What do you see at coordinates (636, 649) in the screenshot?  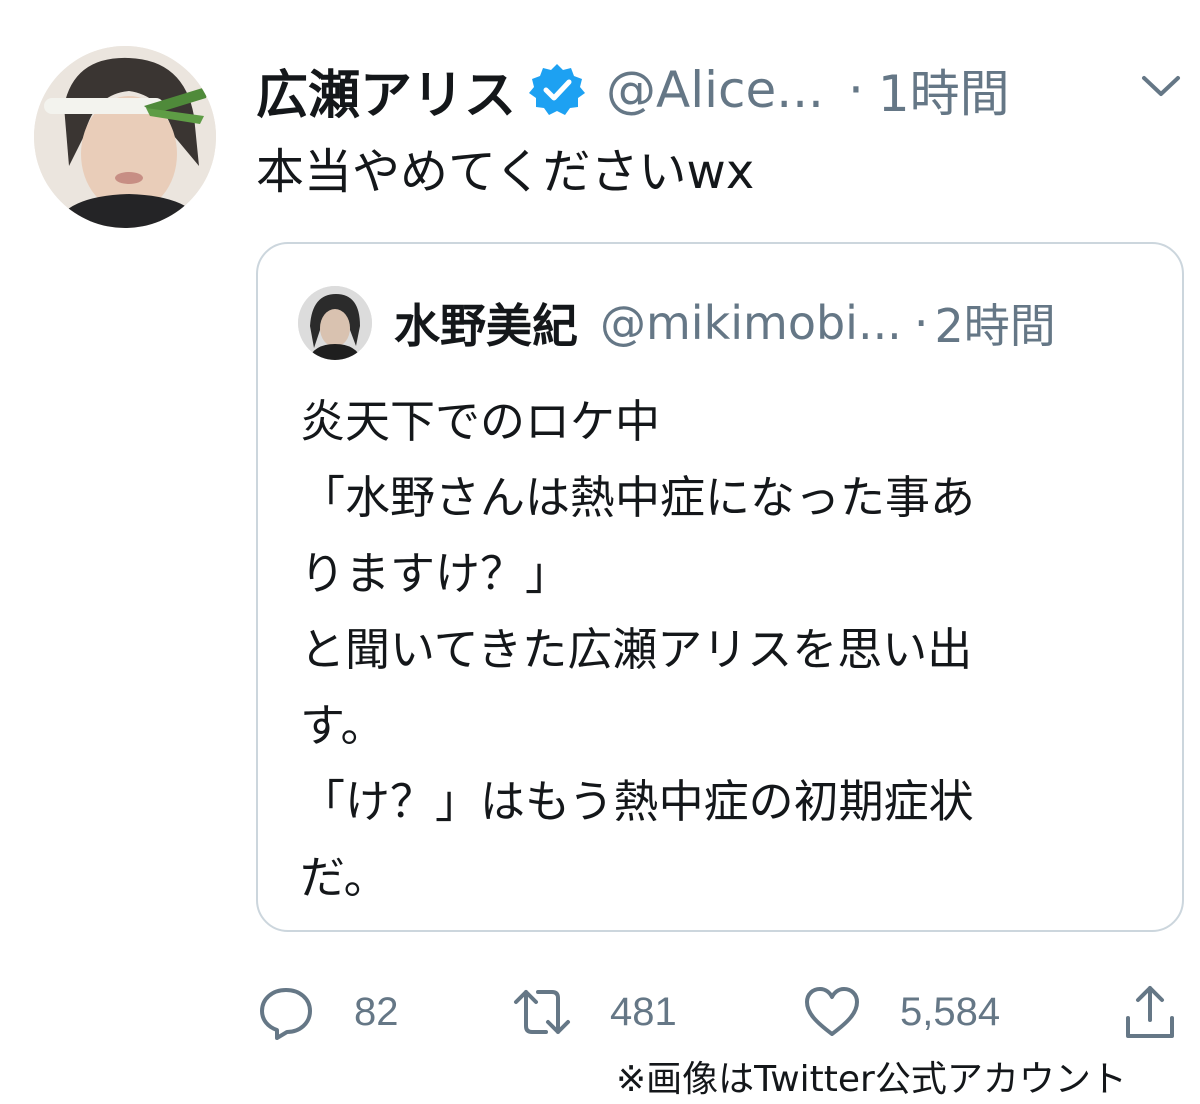 I see `quoted-text-line: と聞いてきた広瀬アリスを思い出` at bounding box center [636, 649].